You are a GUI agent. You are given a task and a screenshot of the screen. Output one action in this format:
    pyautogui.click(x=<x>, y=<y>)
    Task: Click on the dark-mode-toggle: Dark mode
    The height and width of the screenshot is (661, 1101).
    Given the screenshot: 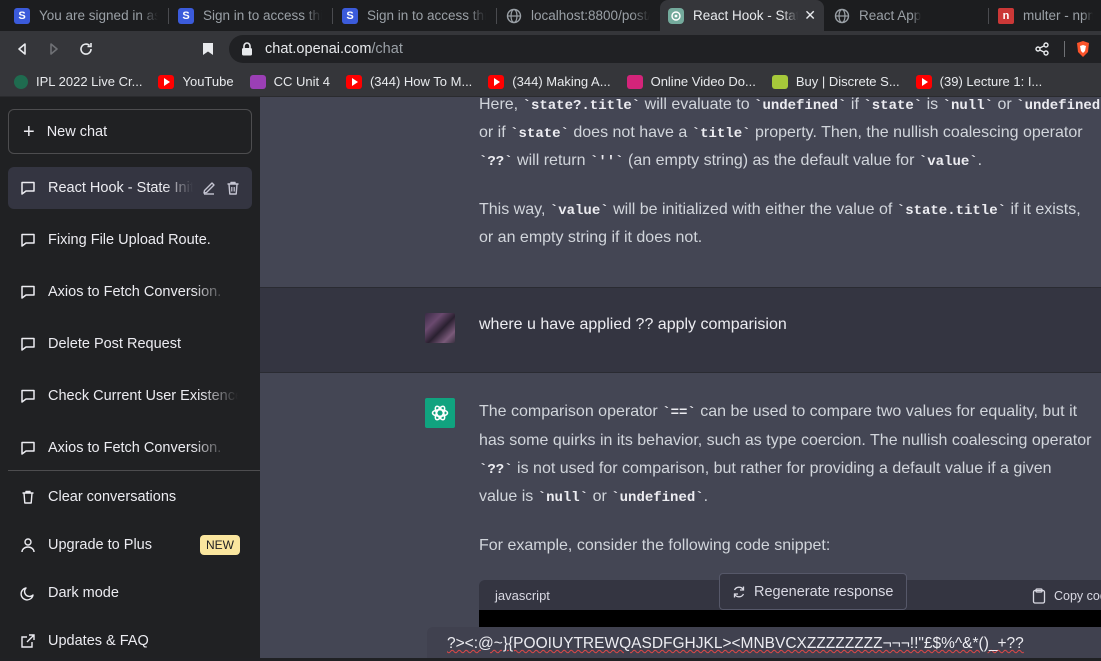 What is the action you would take?
    pyautogui.click(x=130, y=593)
    